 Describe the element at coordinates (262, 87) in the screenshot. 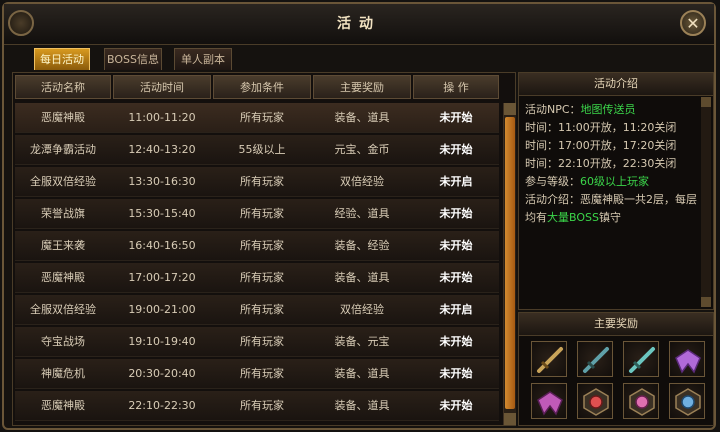

I see `col-header-condition: 参加条件` at that location.